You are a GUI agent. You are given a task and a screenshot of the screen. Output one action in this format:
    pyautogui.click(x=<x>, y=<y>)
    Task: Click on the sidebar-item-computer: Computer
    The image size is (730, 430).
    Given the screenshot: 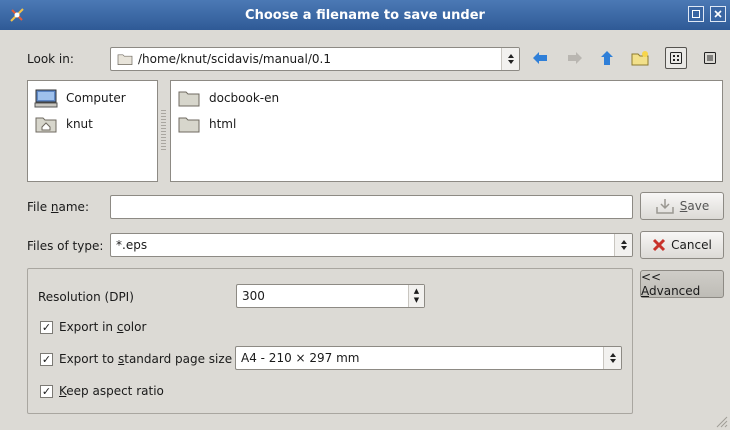 What is the action you would take?
    pyautogui.click(x=92, y=98)
    